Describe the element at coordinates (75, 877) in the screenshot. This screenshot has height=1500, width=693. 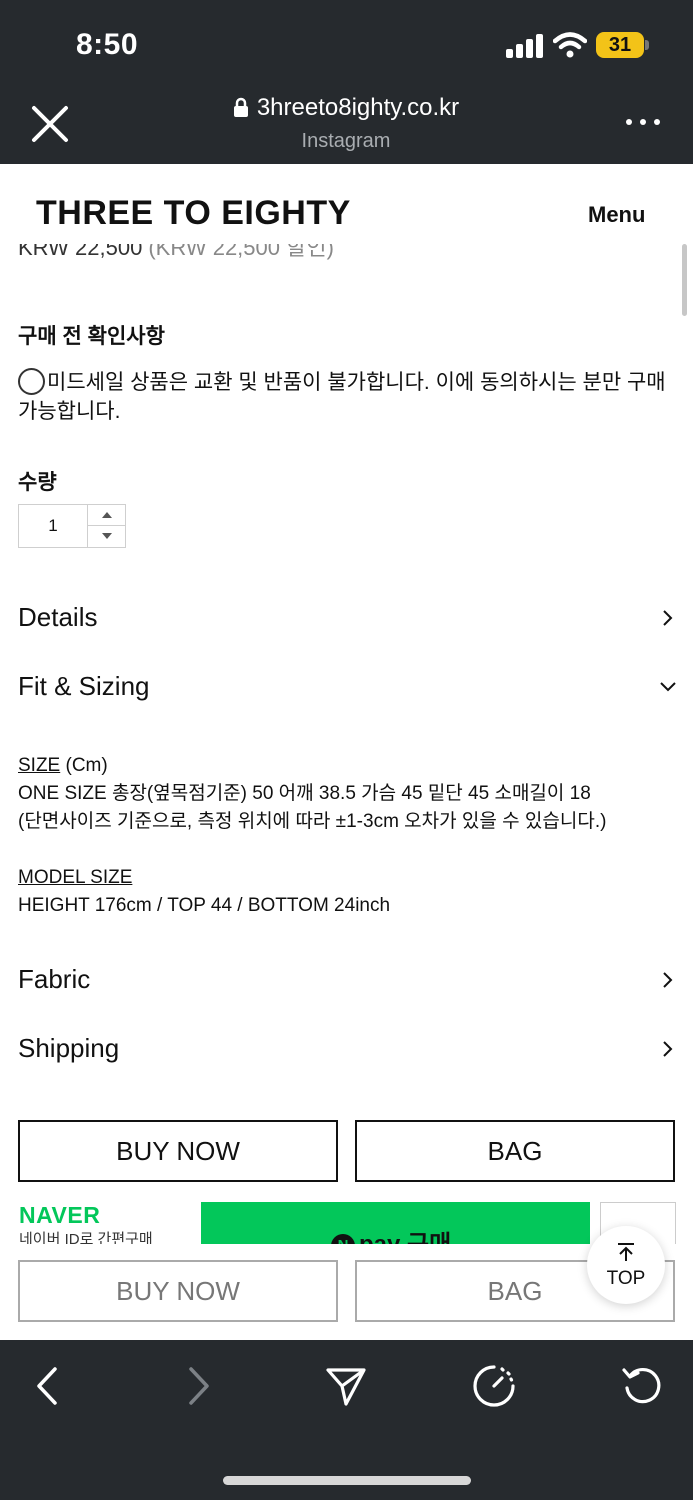
I see `model-size-label: MODEL SIZE` at that location.